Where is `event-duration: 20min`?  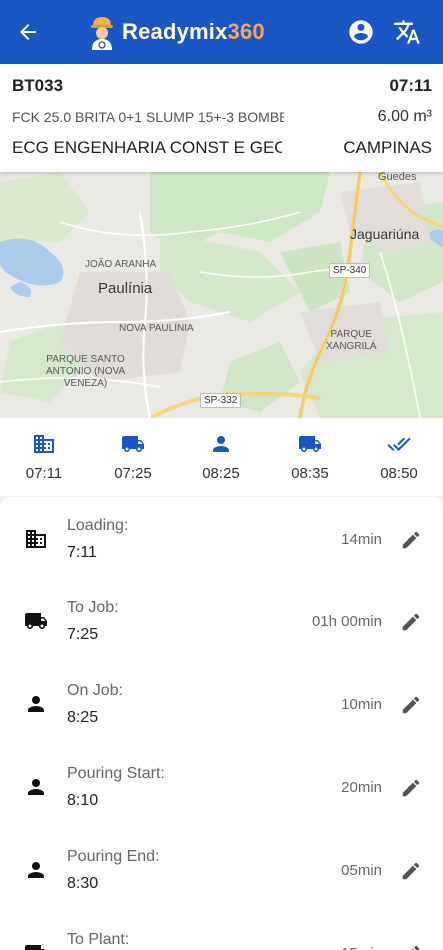 event-duration: 20min is located at coordinates (361, 787).